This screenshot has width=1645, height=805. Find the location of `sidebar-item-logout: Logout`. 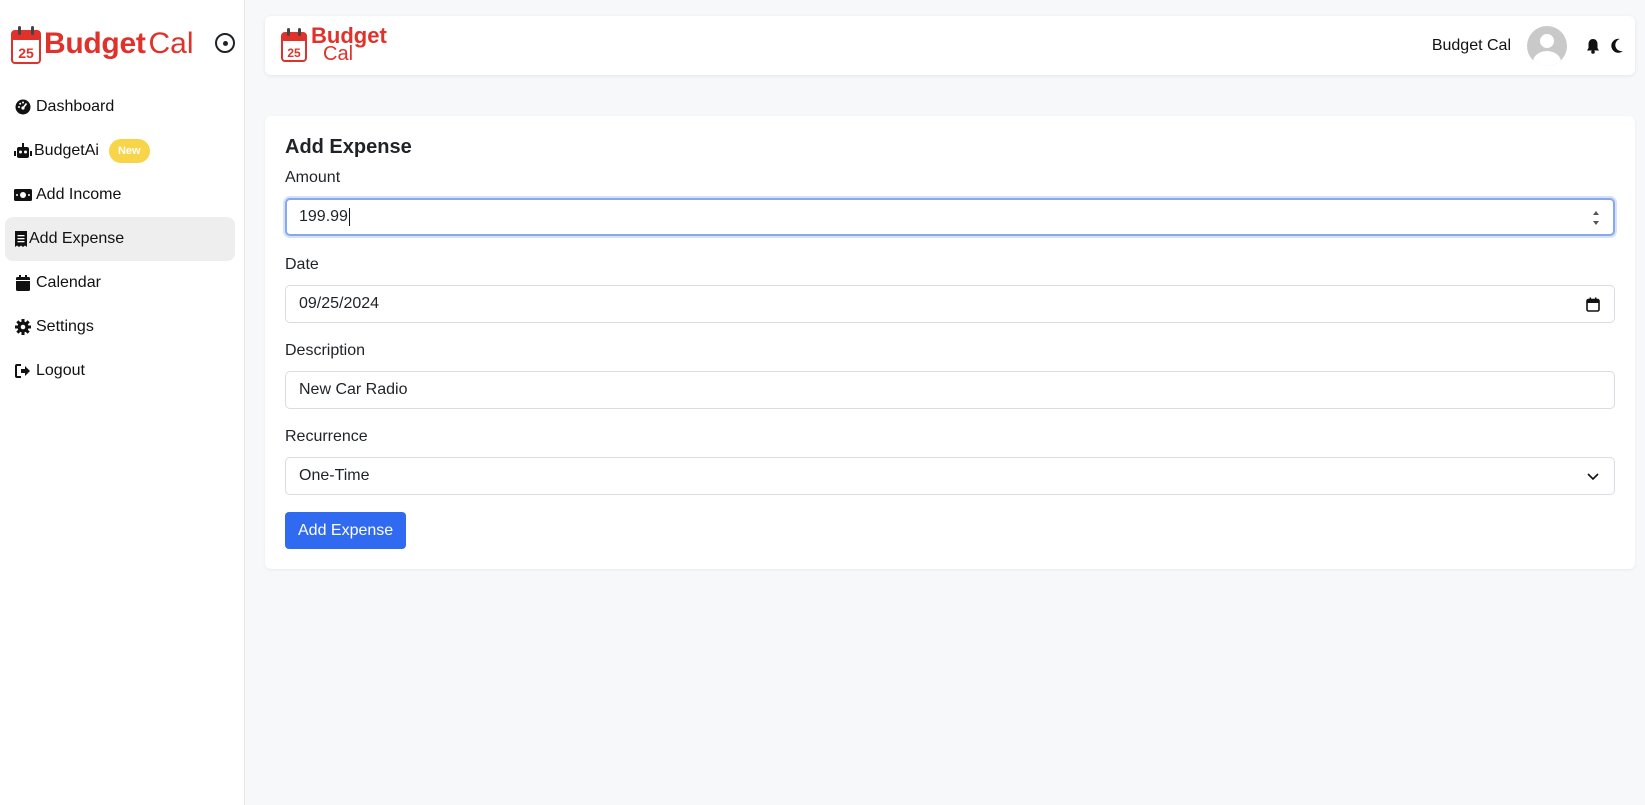

sidebar-item-logout: Logout is located at coordinates (120, 371).